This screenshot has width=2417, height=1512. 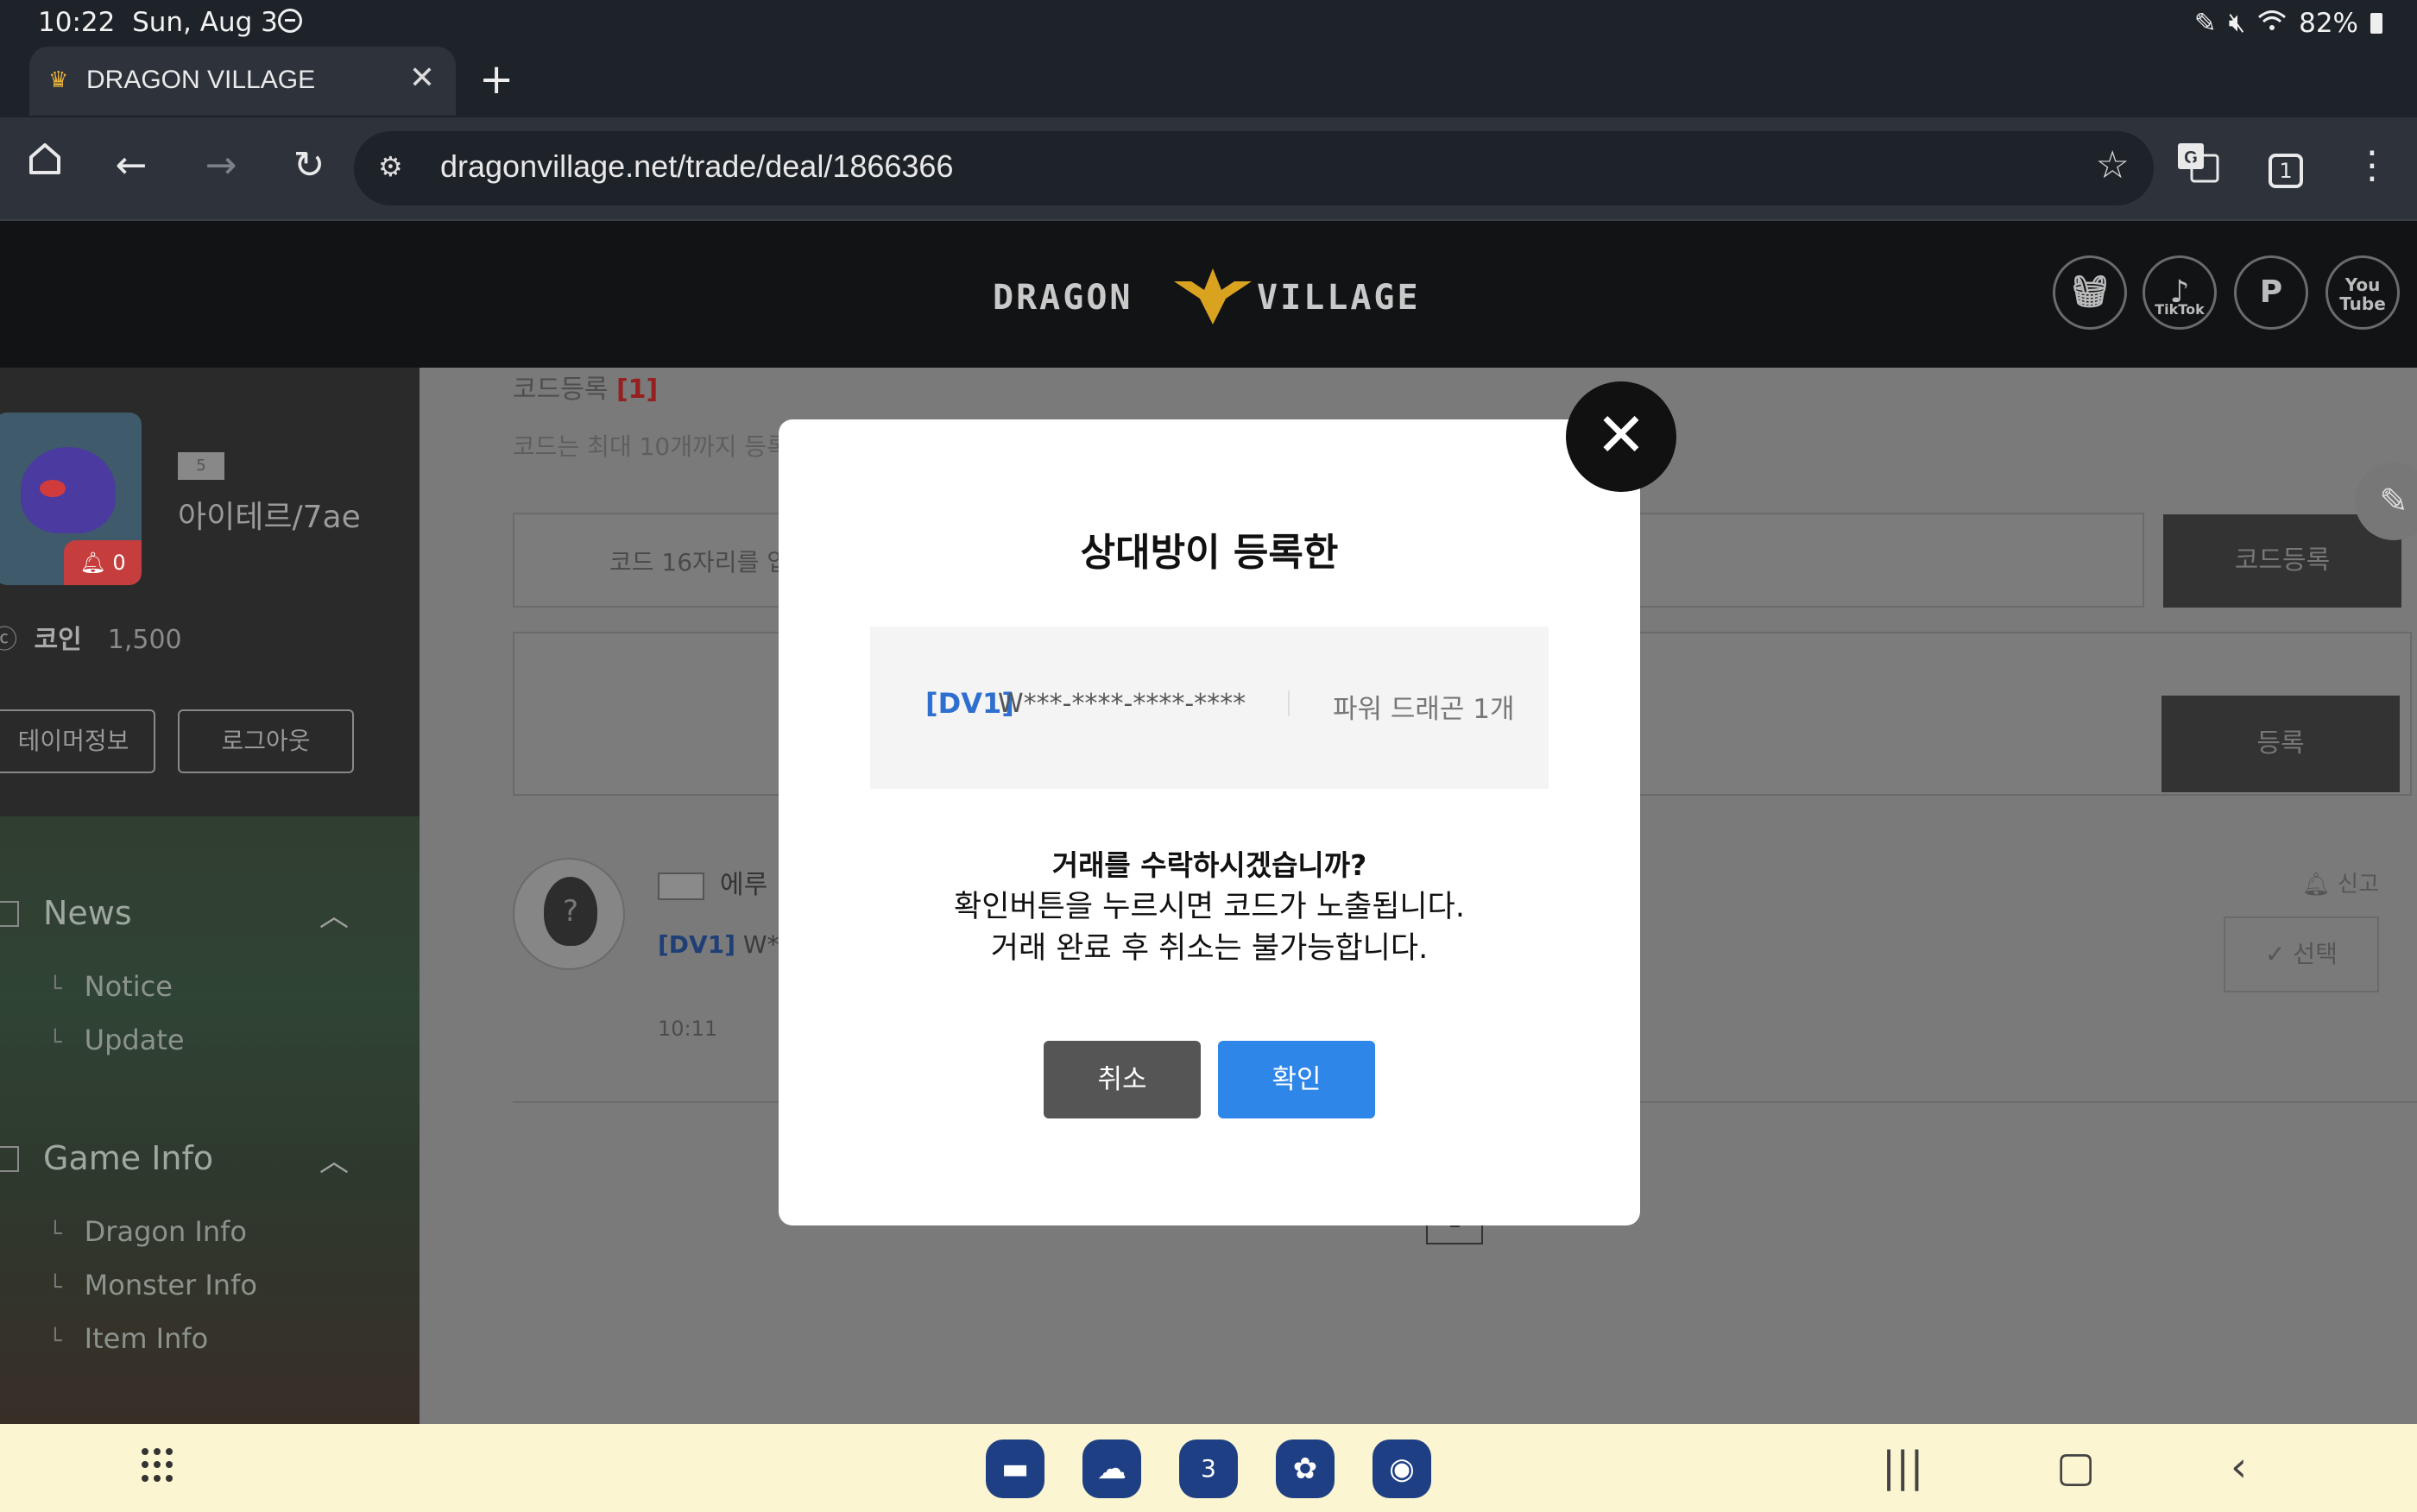 I want to click on unknown-egg-icon: ?, so click(x=570, y=912).